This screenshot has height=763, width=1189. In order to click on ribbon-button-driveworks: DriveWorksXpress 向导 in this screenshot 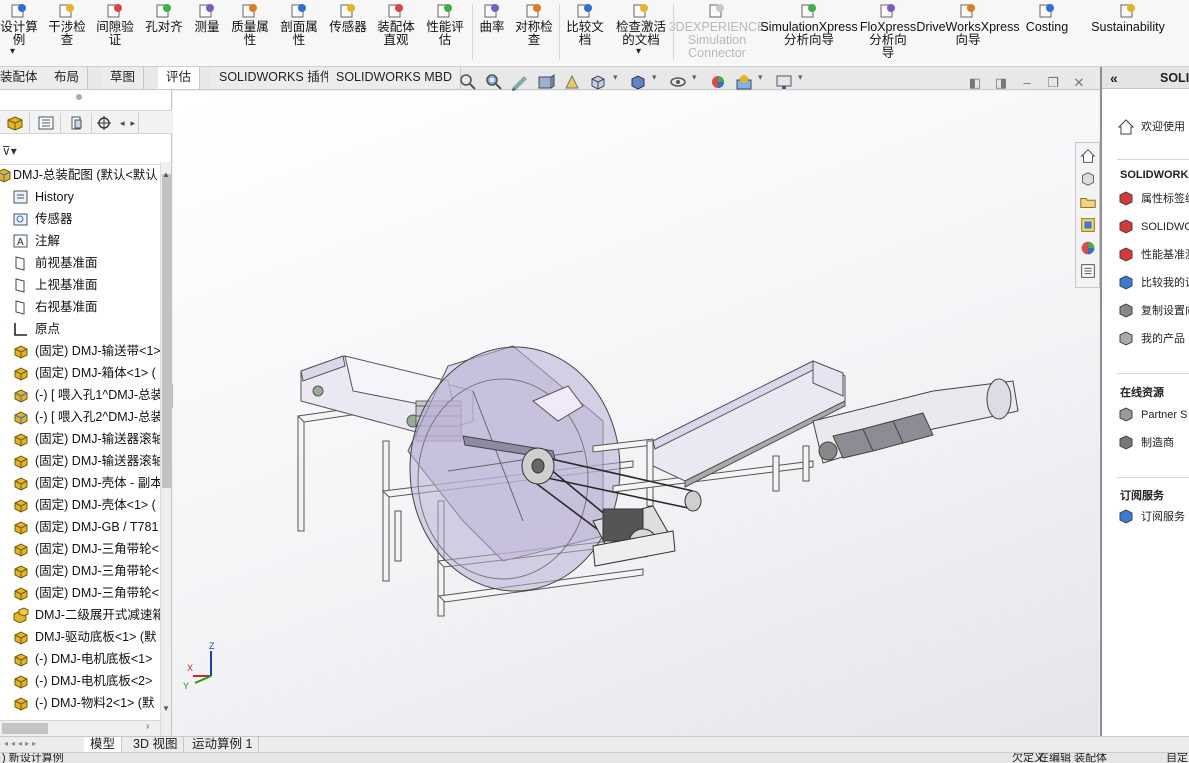, I will do `click(968, 31)`.